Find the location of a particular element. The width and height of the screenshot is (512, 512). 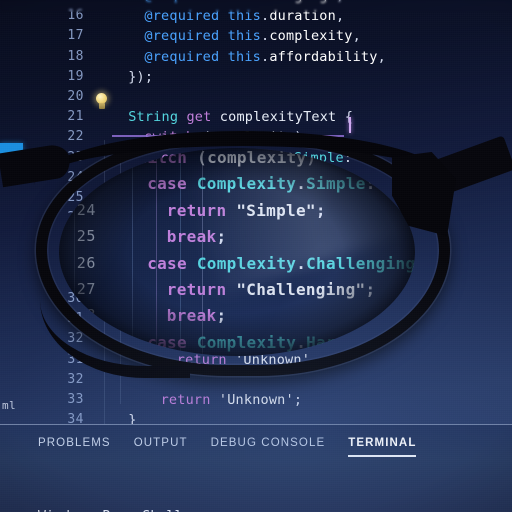

text-caret is located at coordinates (350, 125).